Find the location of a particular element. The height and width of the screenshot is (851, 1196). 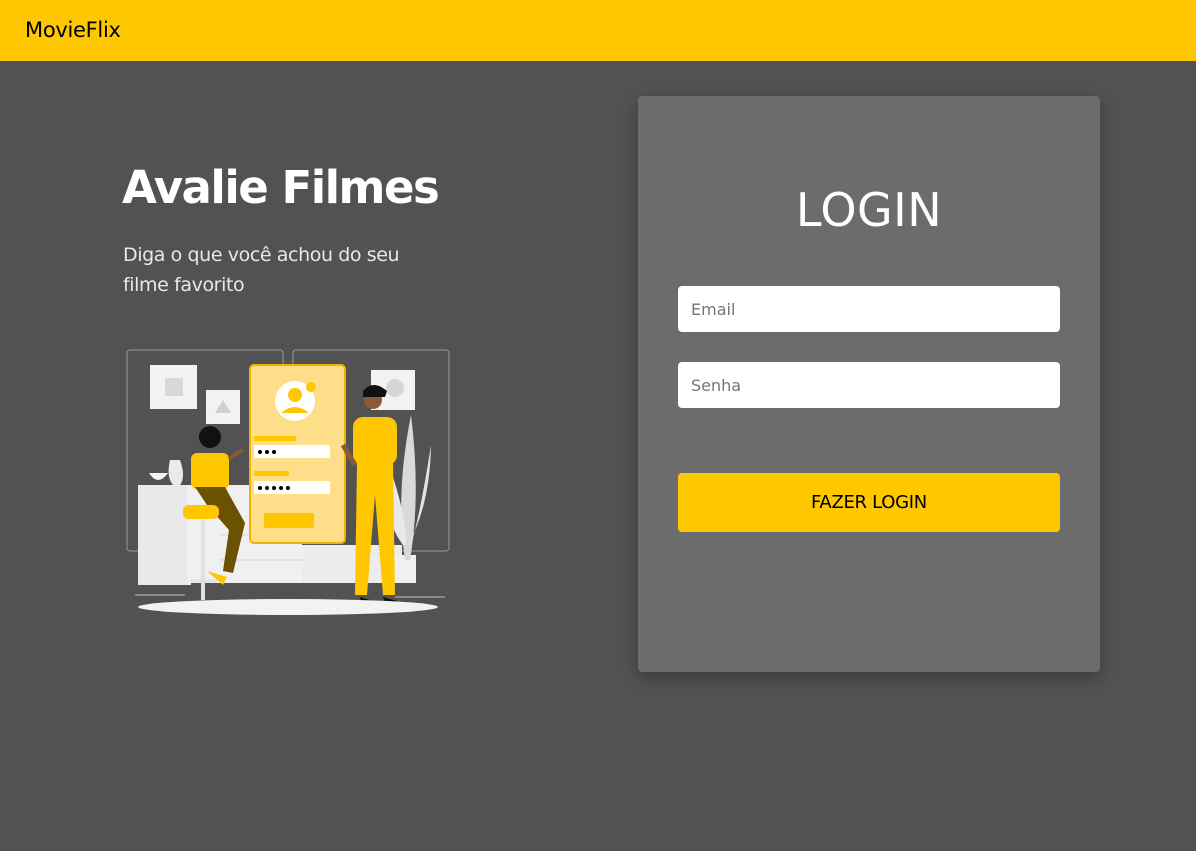

login-button: FAZER LOGIN is located at coordinates (869, 502).